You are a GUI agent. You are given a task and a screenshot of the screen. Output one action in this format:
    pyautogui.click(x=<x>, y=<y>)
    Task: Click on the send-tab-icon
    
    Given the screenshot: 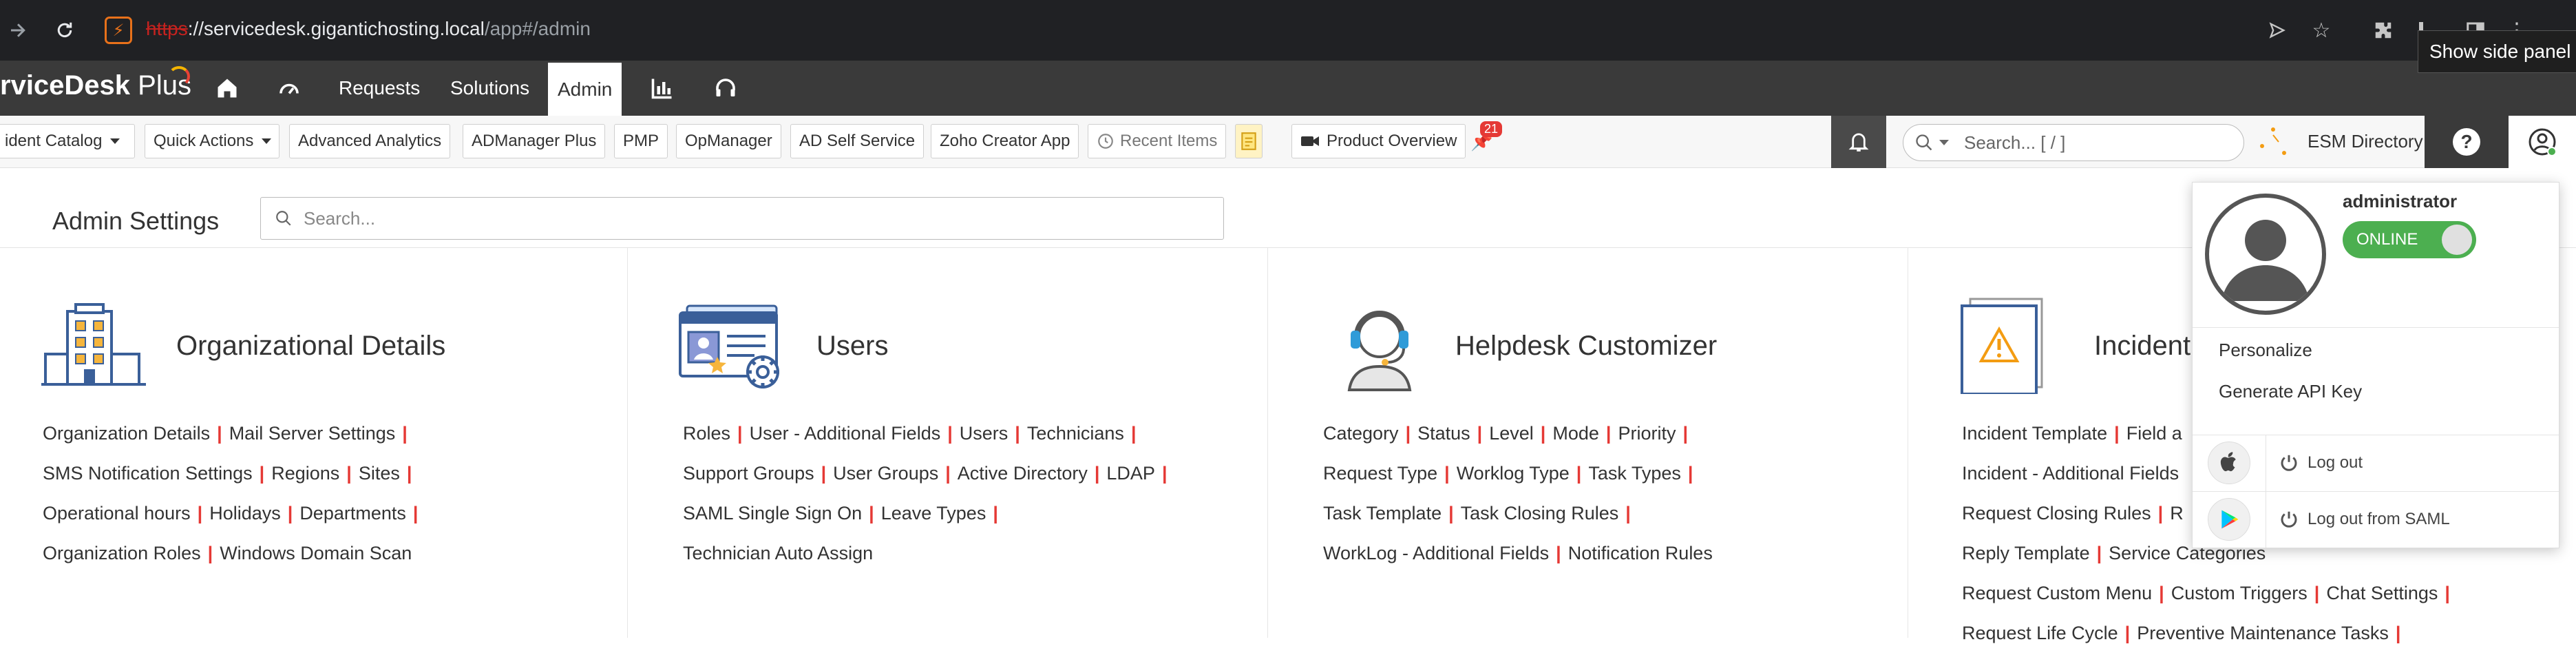 What is the action you would take?
    pyautogui.click(x=2277, y=30)
    